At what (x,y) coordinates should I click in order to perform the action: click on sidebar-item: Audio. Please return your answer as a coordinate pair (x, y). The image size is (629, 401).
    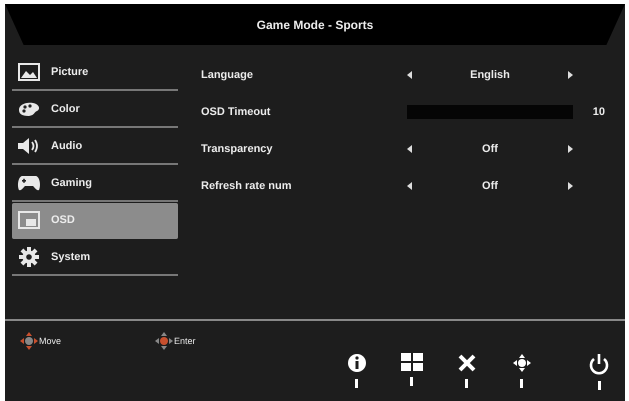
    Looking at the image, I should click on (95, 147).